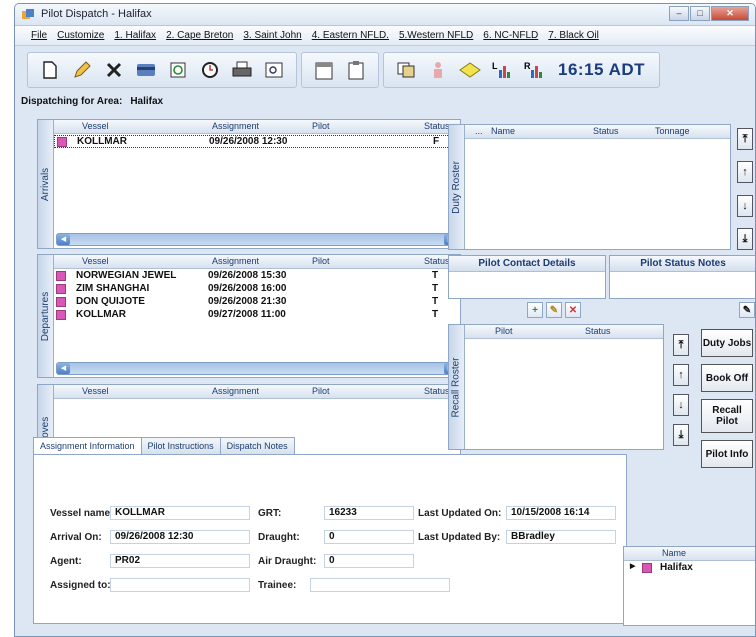 This screenshot has height=637, width=756. What do you see at coordinates (470, 70) in the screenshot?
I see `note-icon` at bounding box center [470, 70].